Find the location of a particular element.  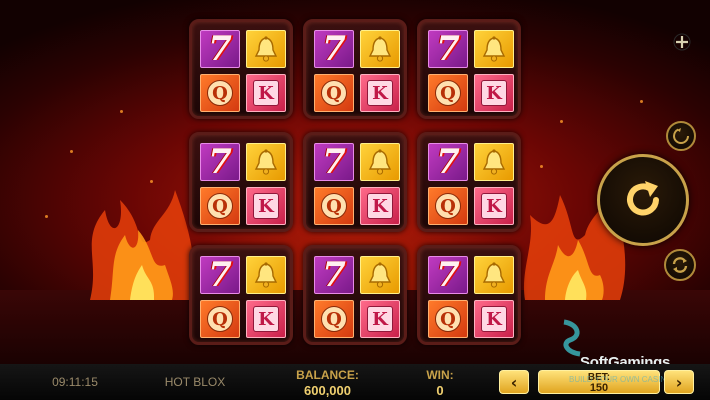

clock: 09:11:15 is located at coordinates (75, 382).